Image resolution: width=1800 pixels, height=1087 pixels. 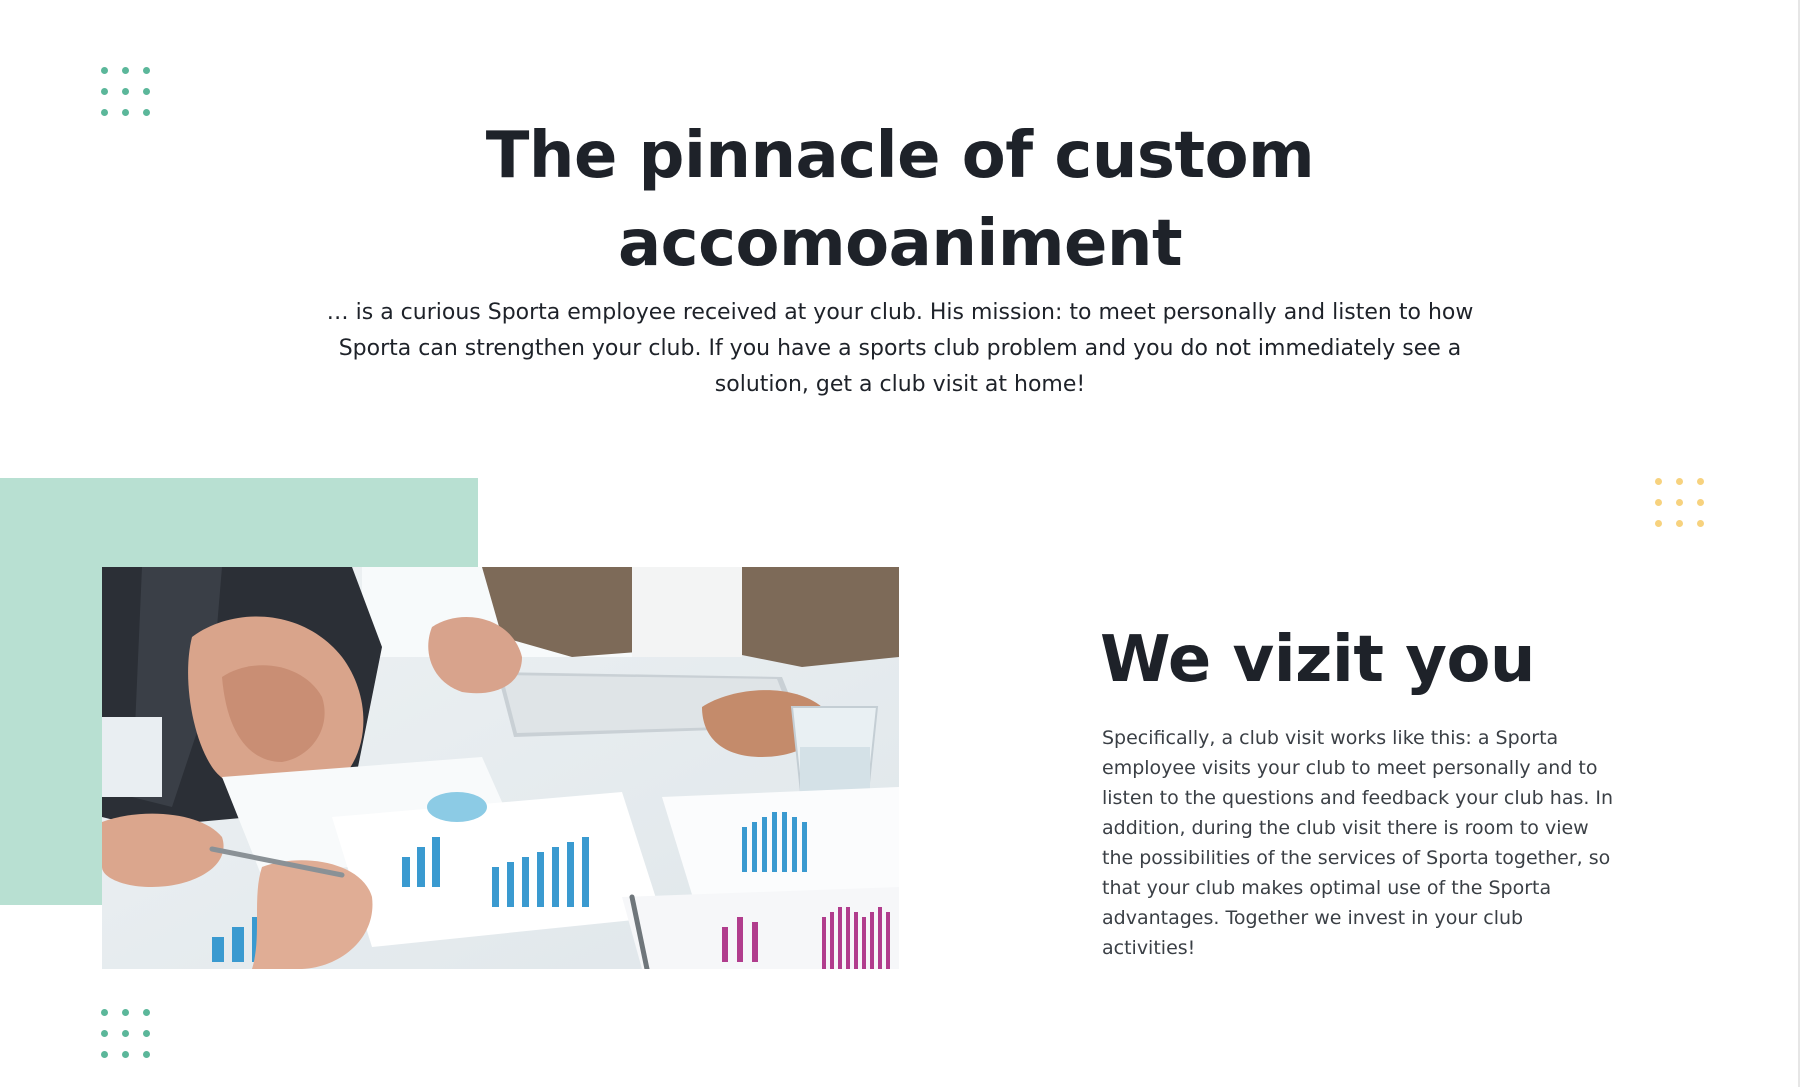 I want to click on section-title: We vizit you, so click(x=1317, y=660).